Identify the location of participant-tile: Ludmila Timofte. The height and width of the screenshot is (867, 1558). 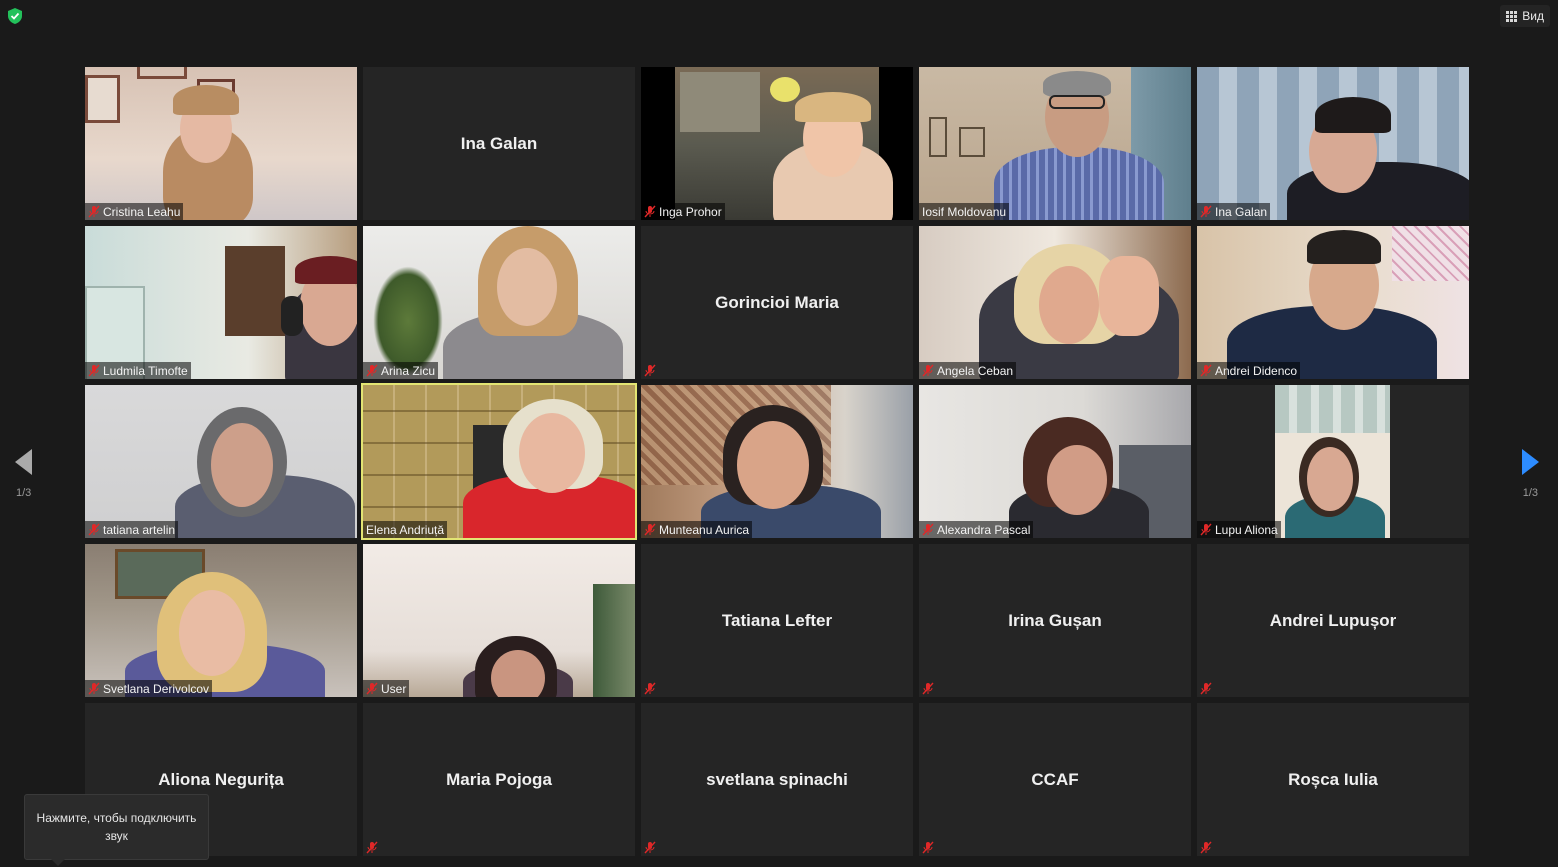
(221, 302).